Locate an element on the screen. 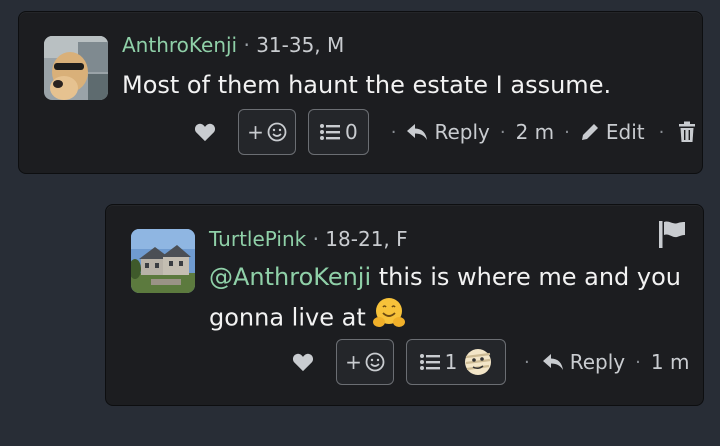 The width and height of the screenshot is (720, 446). reply-count: 1 is located at coordinates (451, 362).